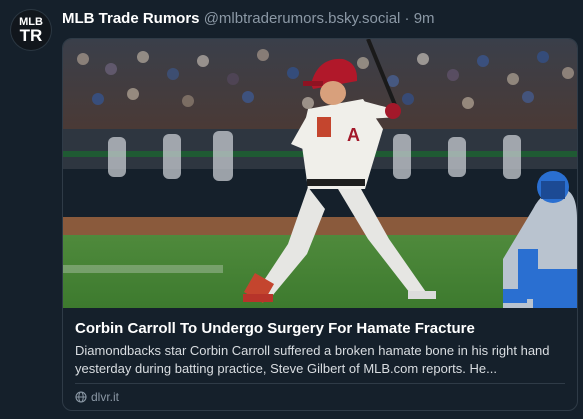 This screenshot has width=583, height=419. Describe the element at coordinates (105, 397) in the screenshot. I see `card-source-label: dlvr.it` at that location.